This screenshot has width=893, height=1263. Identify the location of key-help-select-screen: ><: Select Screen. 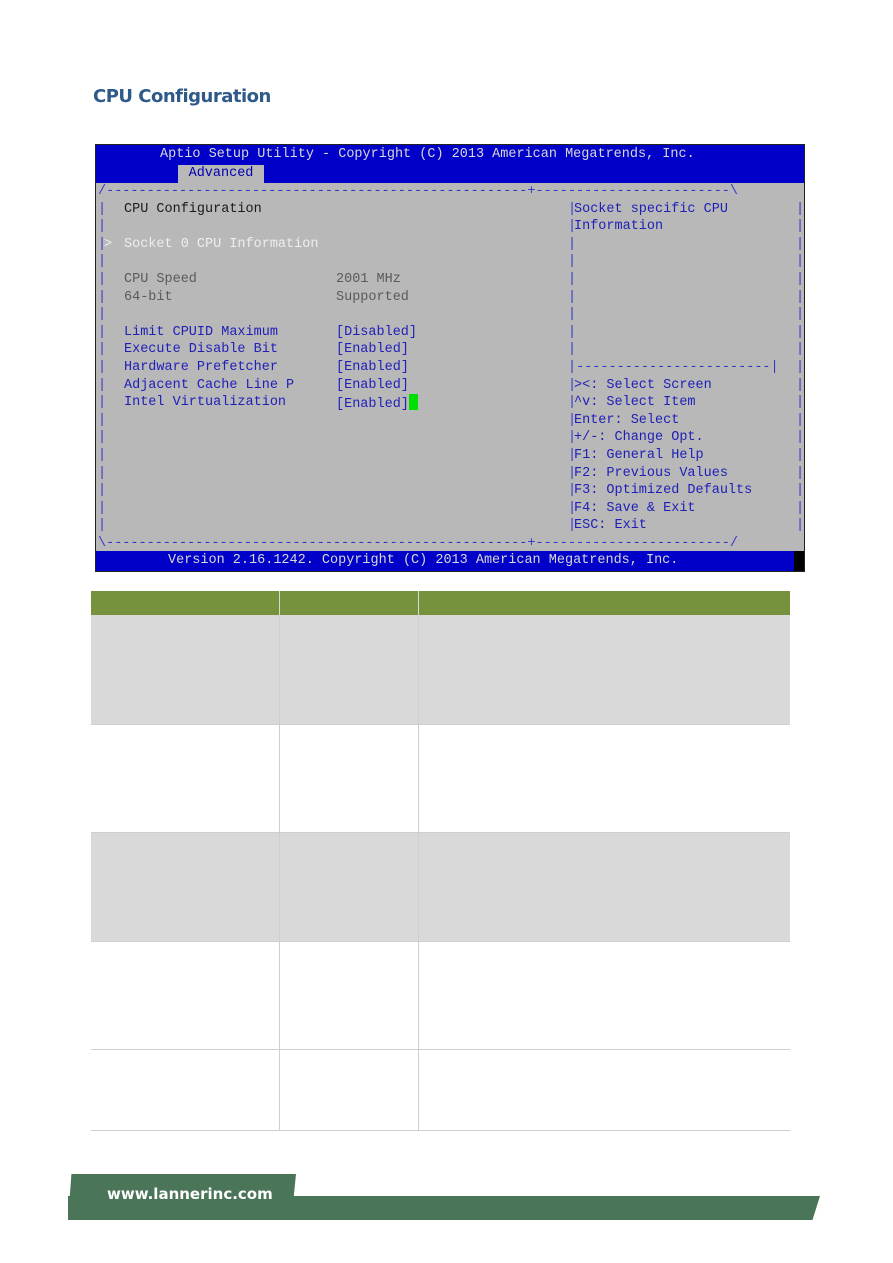
(643, 385).